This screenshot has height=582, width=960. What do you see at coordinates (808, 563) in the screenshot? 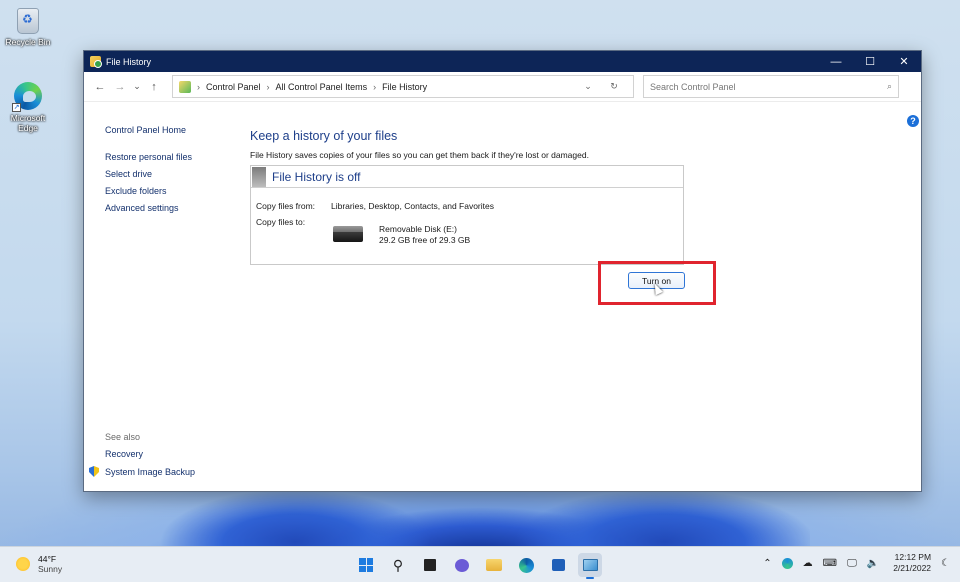
I see `onedrive-icon: ☁` at bounding box center [808, 563].